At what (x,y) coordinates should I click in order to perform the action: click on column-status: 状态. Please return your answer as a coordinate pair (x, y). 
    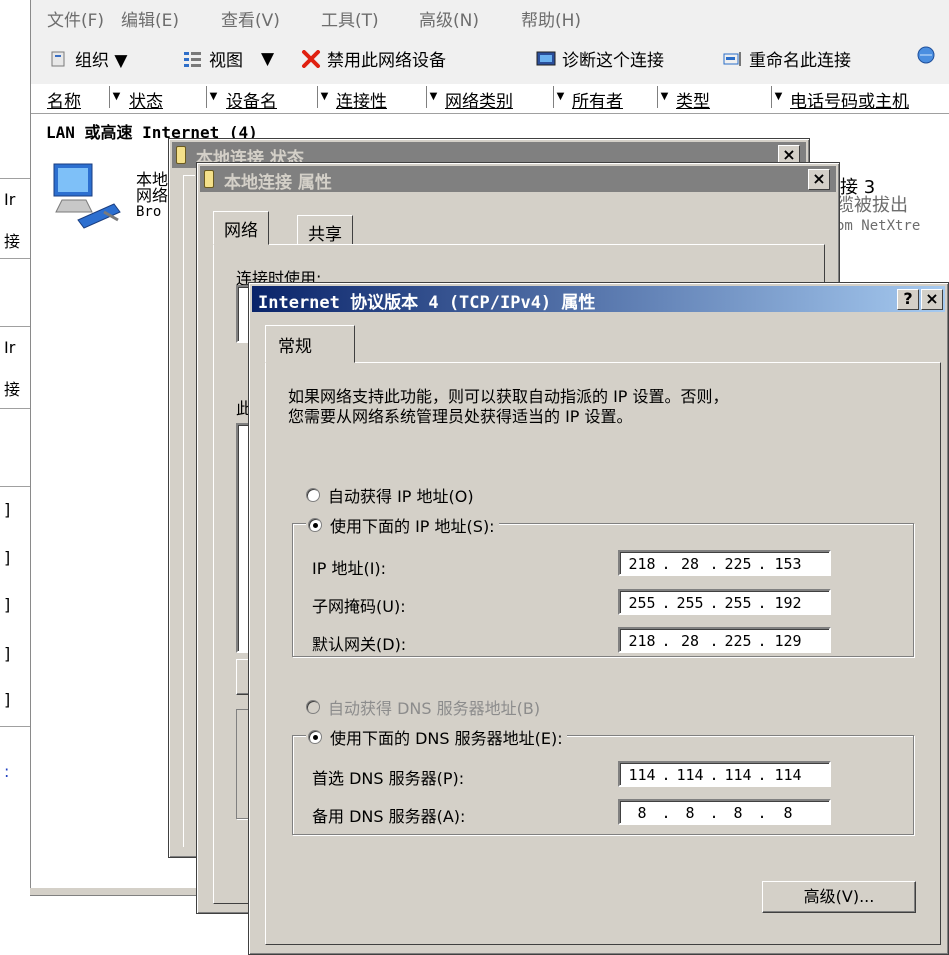
    Looking at the image, I should click on (146, 99).